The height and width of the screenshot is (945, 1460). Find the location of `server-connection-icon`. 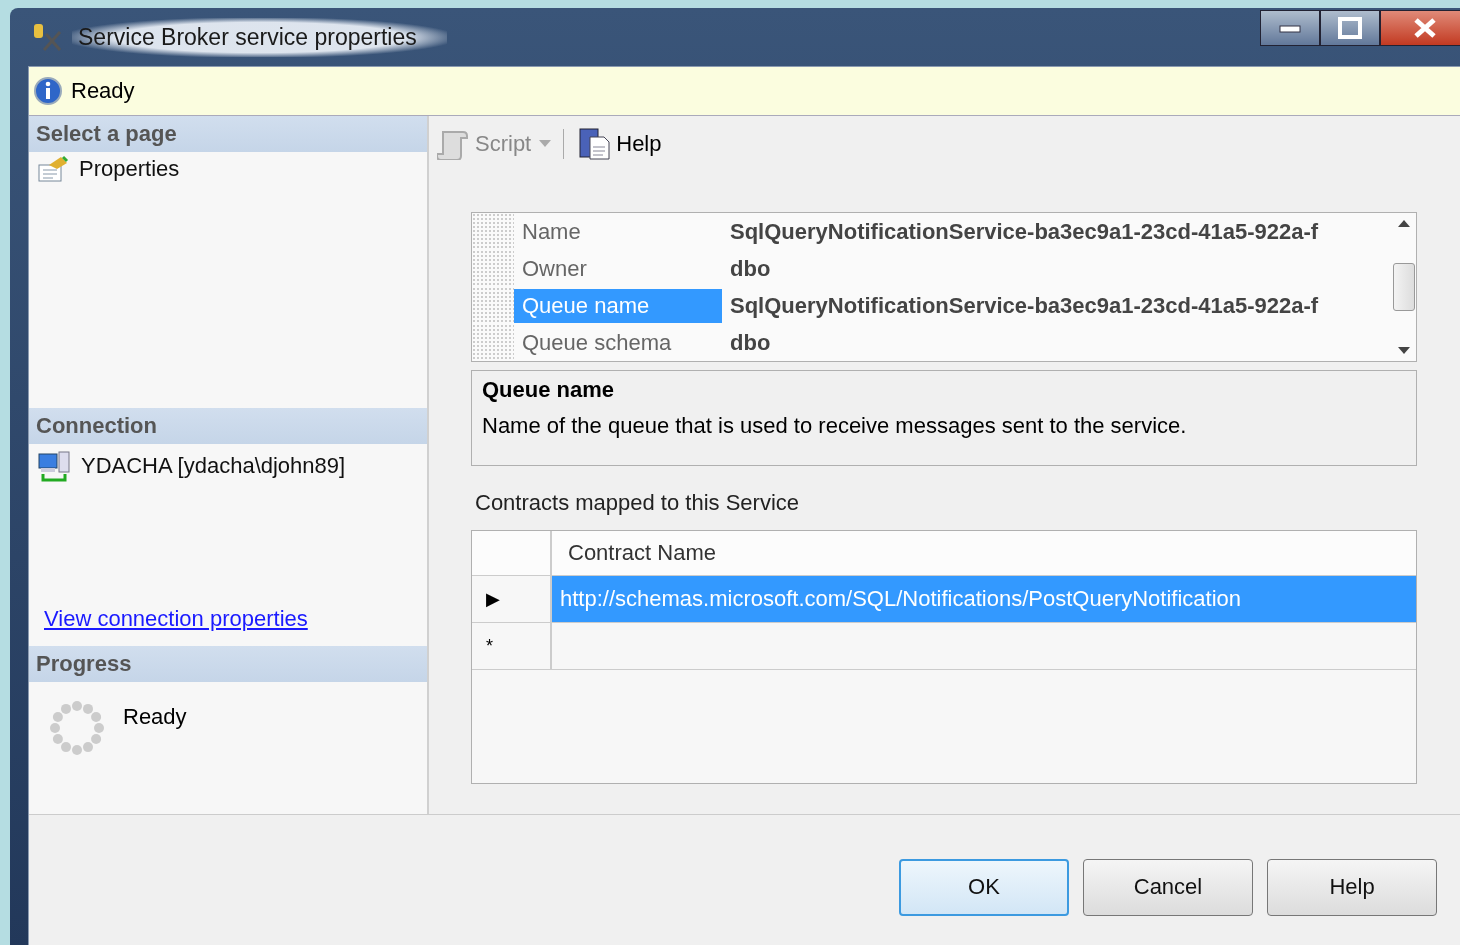

server-connection-icon is located at coordinates (54, 466).